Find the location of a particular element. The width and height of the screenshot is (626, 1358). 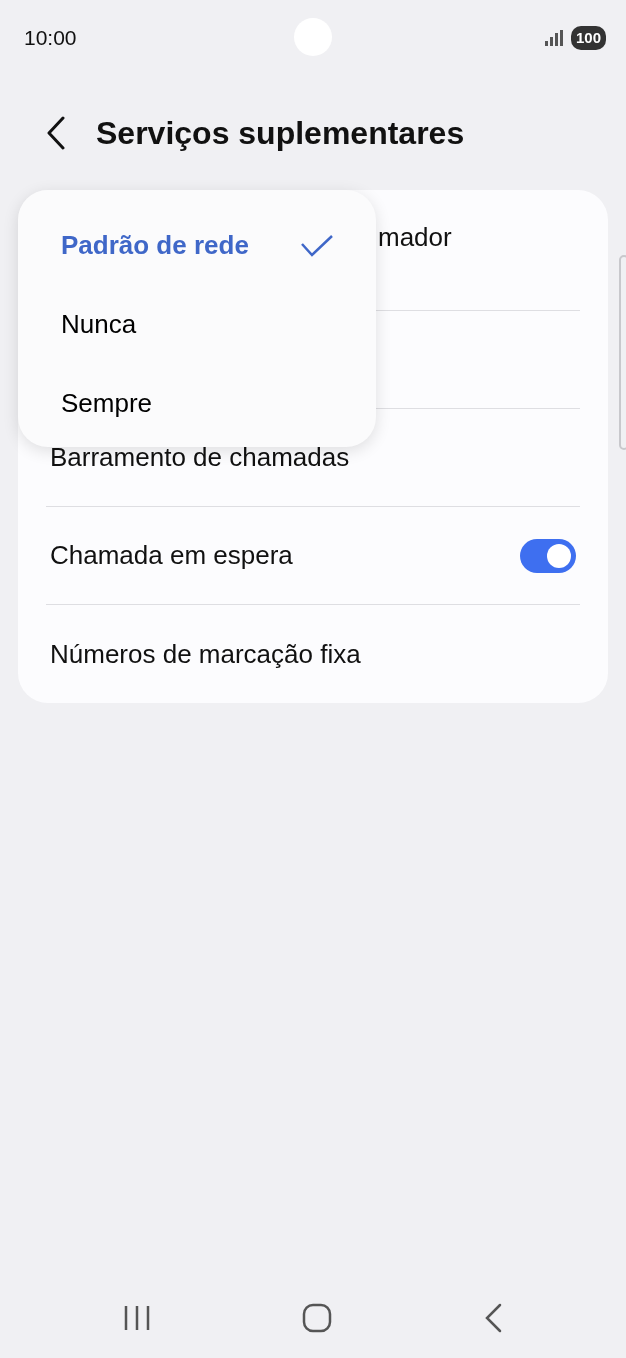

status-time: 10:00 is located at coordinates (50, 38).